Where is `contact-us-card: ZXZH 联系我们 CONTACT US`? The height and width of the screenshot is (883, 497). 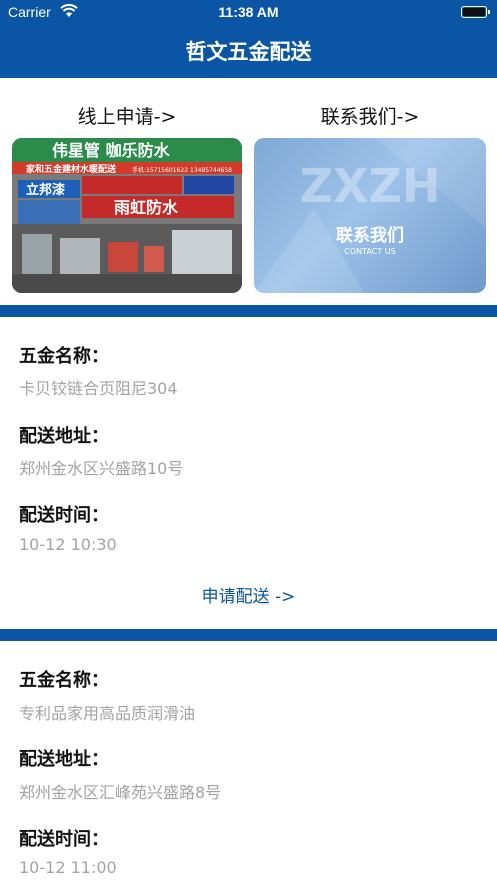 contact-us-card: ZXZH 联系我们 CONTACT US is located at coordinates (370, 215).